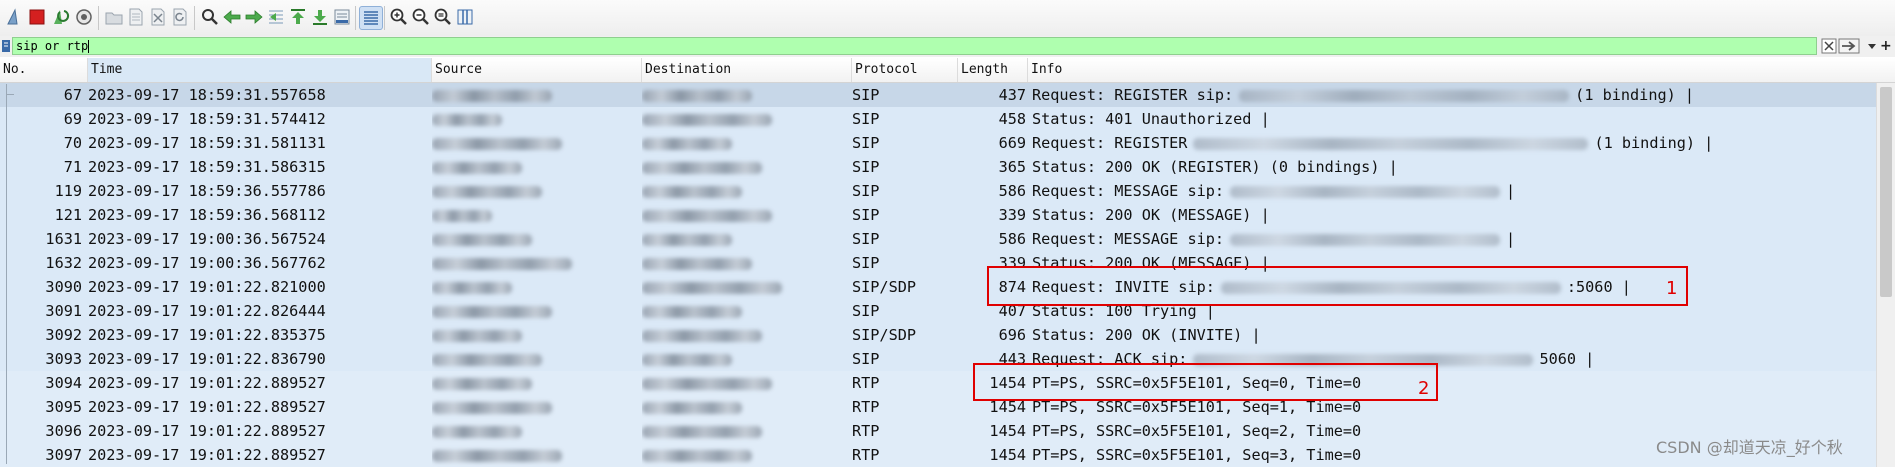 The width and height of the screenshot is (1895, 467). Describe the element at coordinates (276, 17) in the screenshot. I see `go-to-packet-icon` at that location.